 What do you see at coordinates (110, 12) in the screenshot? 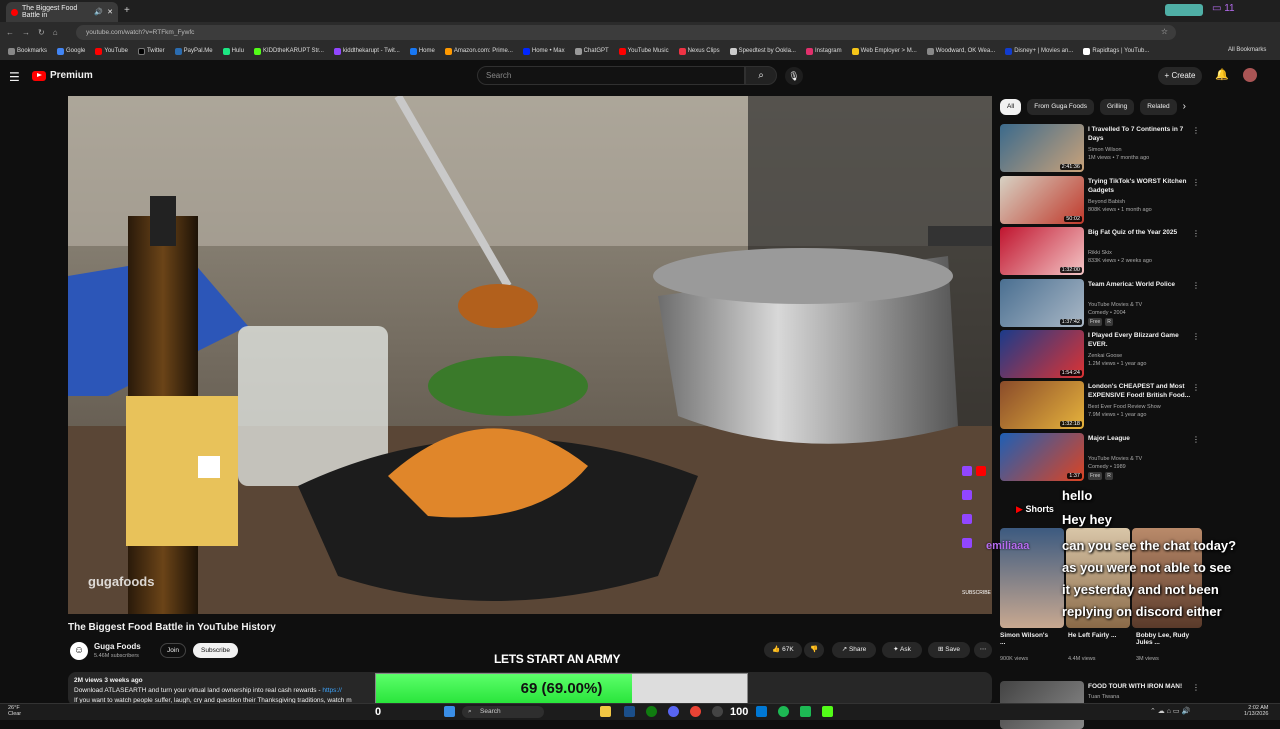
I see `close-tab-icon: ✕` at bounding box center [110, 12].